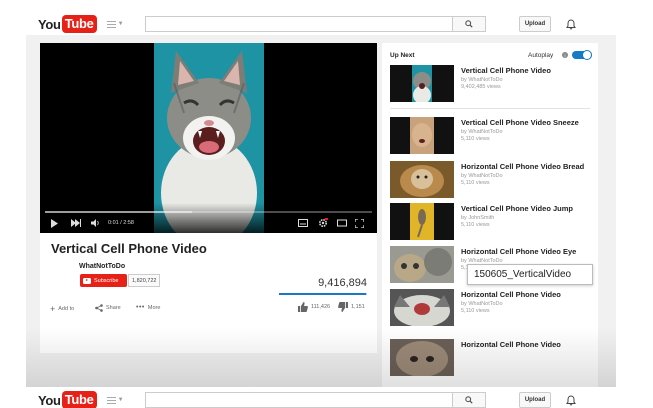  I want to click on share-button: Share, so click(108, 308).